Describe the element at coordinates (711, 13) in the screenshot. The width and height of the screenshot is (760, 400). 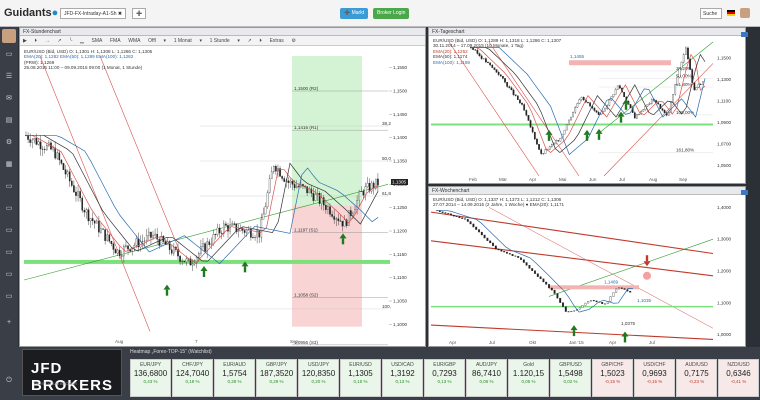
I see `search-field: Suche` at that location.